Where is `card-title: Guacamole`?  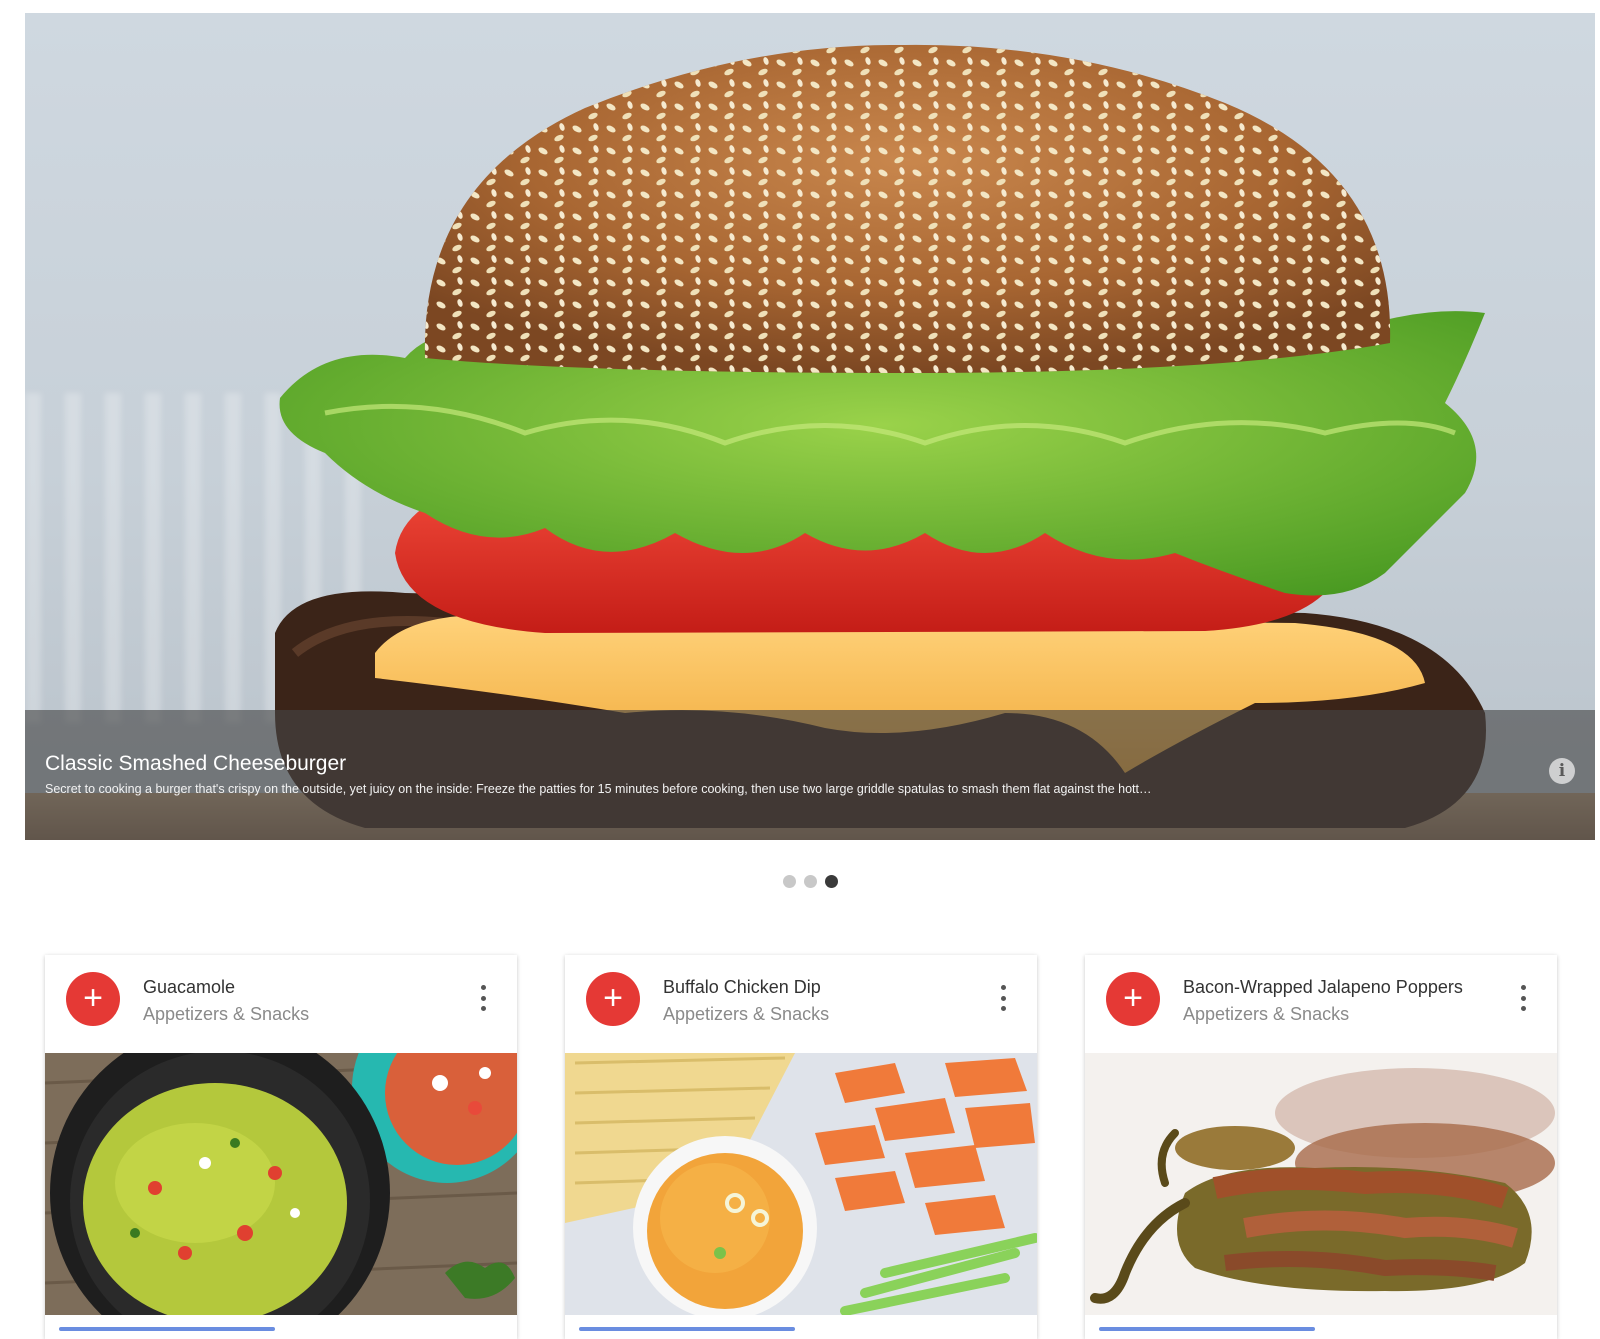
card-title: Guacamole is located at coordinates (189, 987).